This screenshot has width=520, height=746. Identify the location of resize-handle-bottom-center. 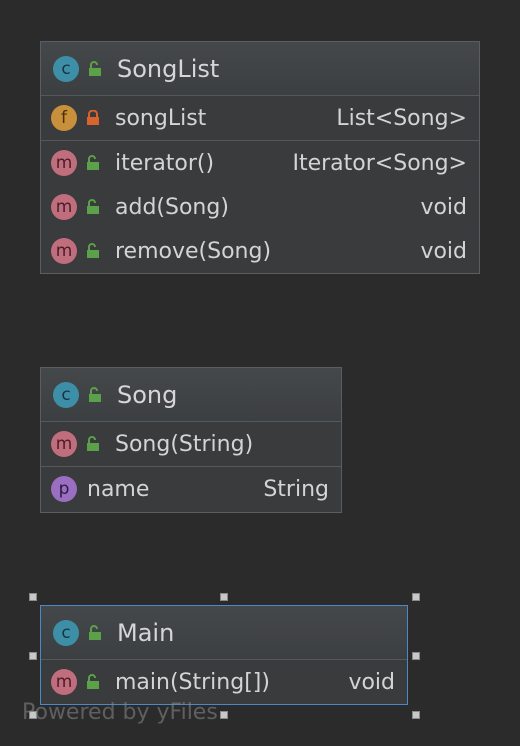
(224, 715).